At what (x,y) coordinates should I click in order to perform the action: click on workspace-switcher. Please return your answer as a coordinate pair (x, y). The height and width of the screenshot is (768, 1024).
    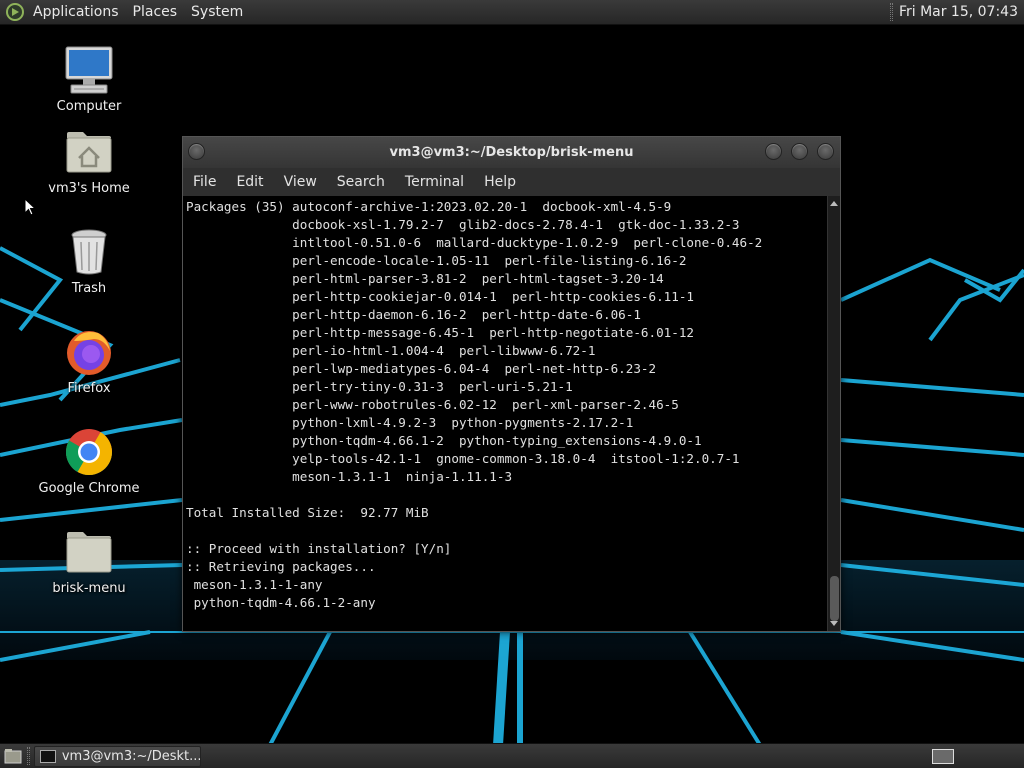
    Looking at the image, I should click on (943, 756).